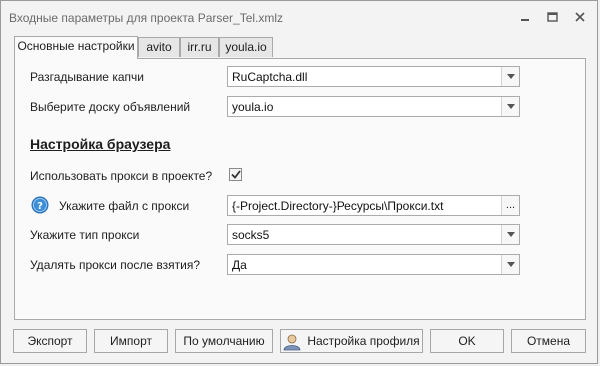  I want to click on tab-irr: irr.ru, so click(199, 47).